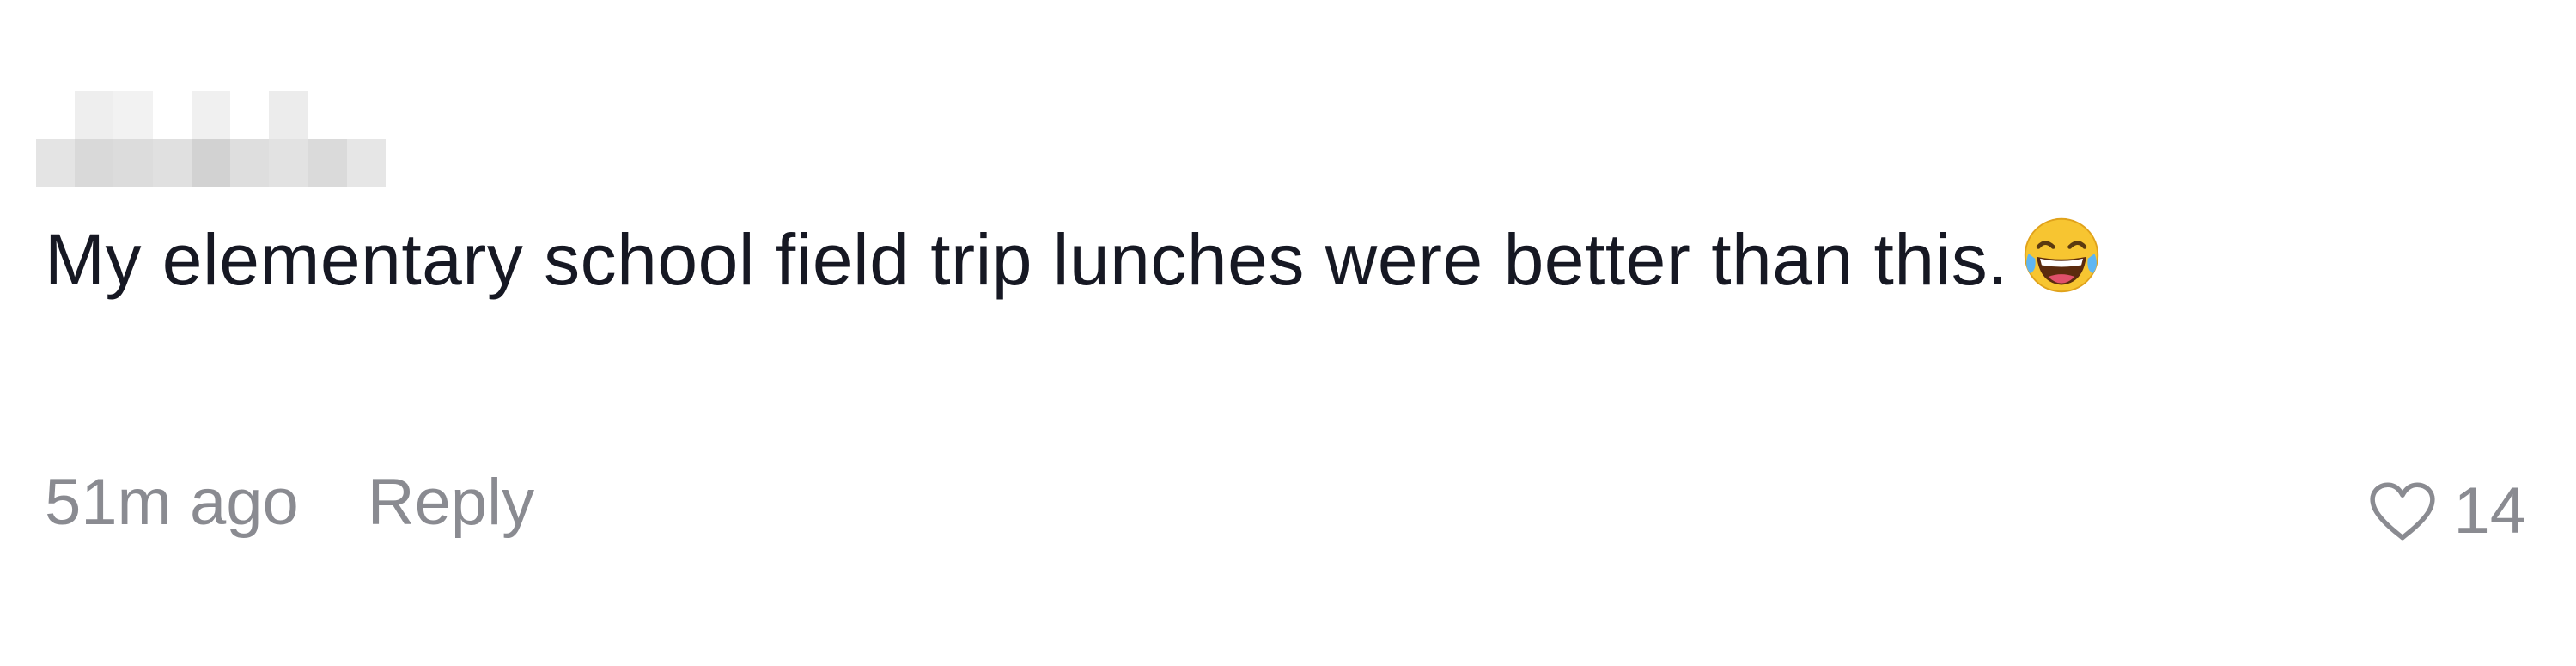 This screenshot has height=666, width=2576. I want to click on reply-button: Reply, so click(451, 503).